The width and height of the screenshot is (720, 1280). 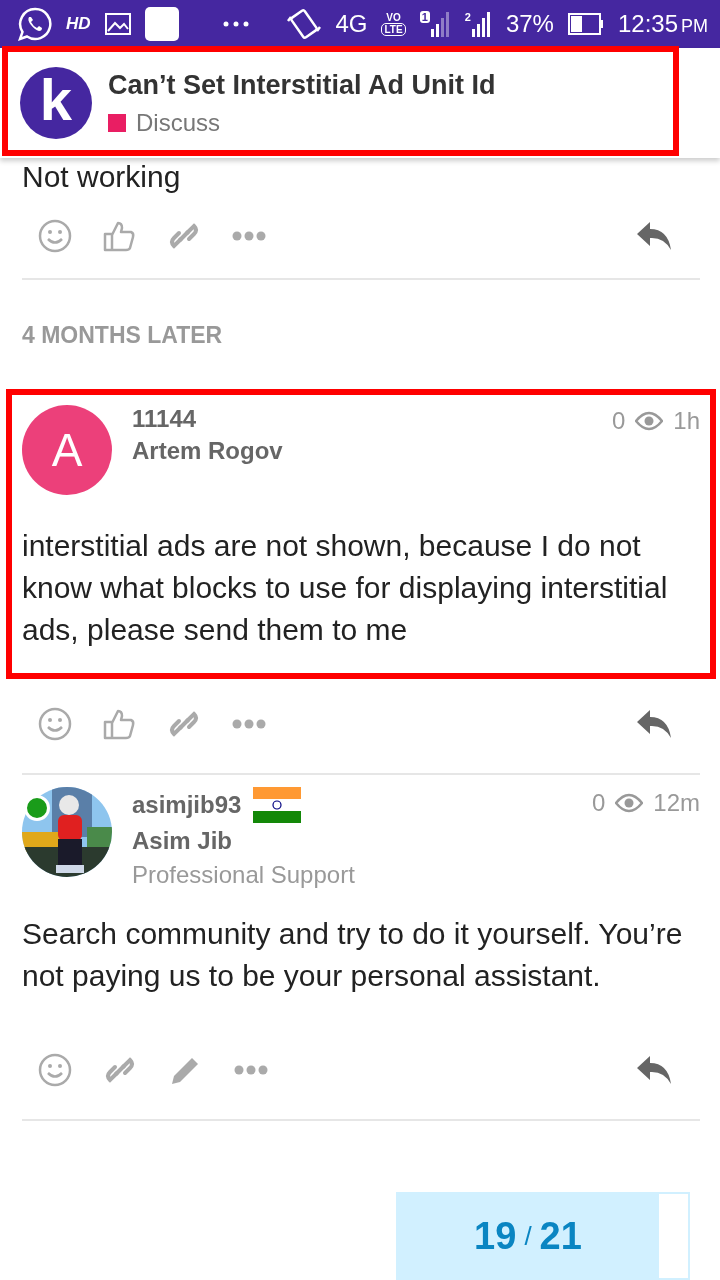 I want to click on sim-number: 1, so click(x=424, y=17).